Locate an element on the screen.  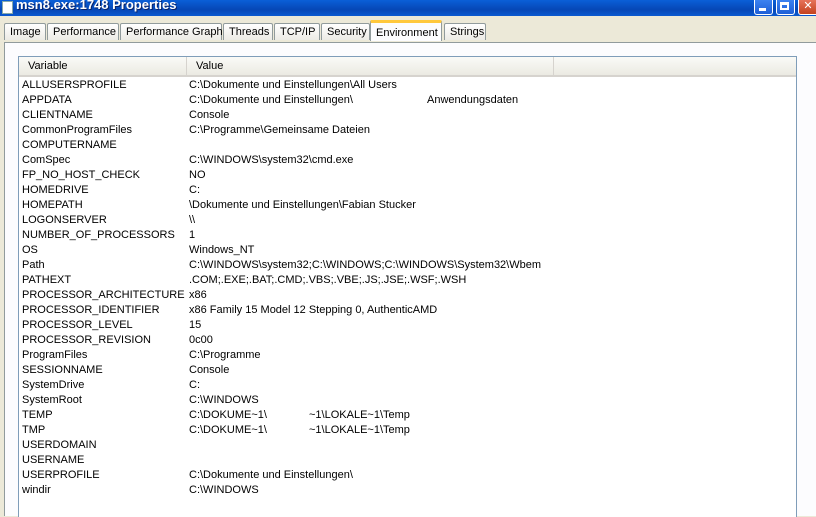
cell-variable: USERDOMAIN is located at coordinates (59, 445).